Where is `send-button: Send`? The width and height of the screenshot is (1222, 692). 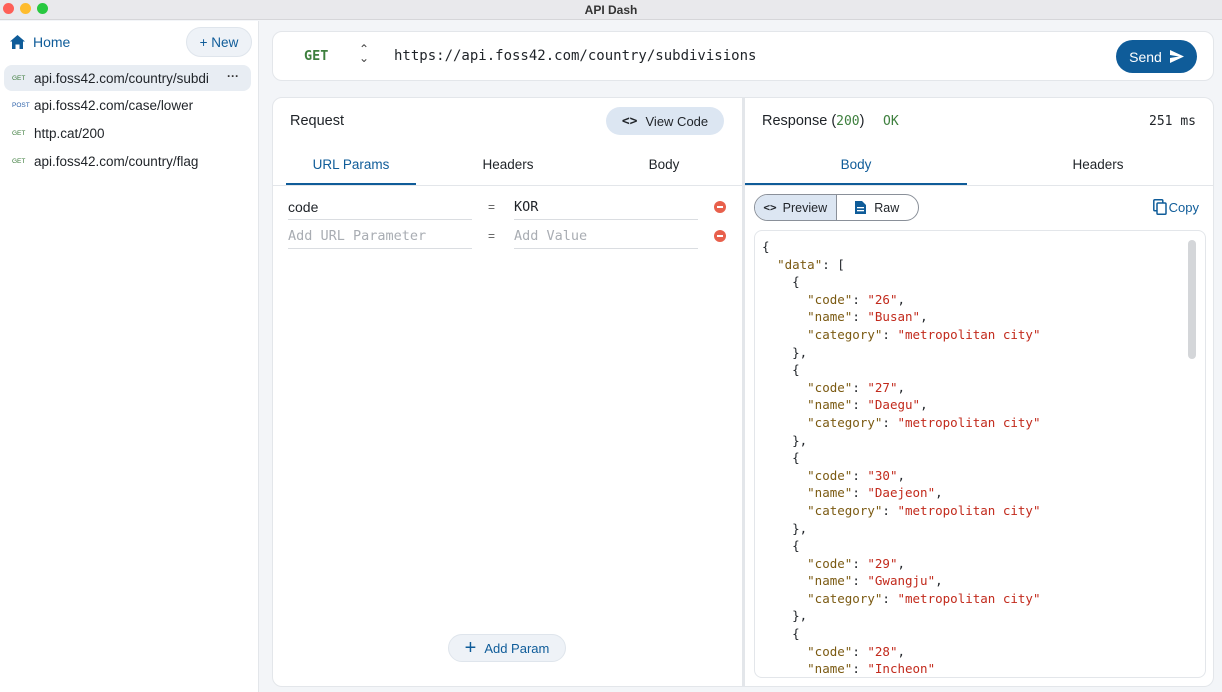
send-button: Send is located at coordinates (1156, 56).